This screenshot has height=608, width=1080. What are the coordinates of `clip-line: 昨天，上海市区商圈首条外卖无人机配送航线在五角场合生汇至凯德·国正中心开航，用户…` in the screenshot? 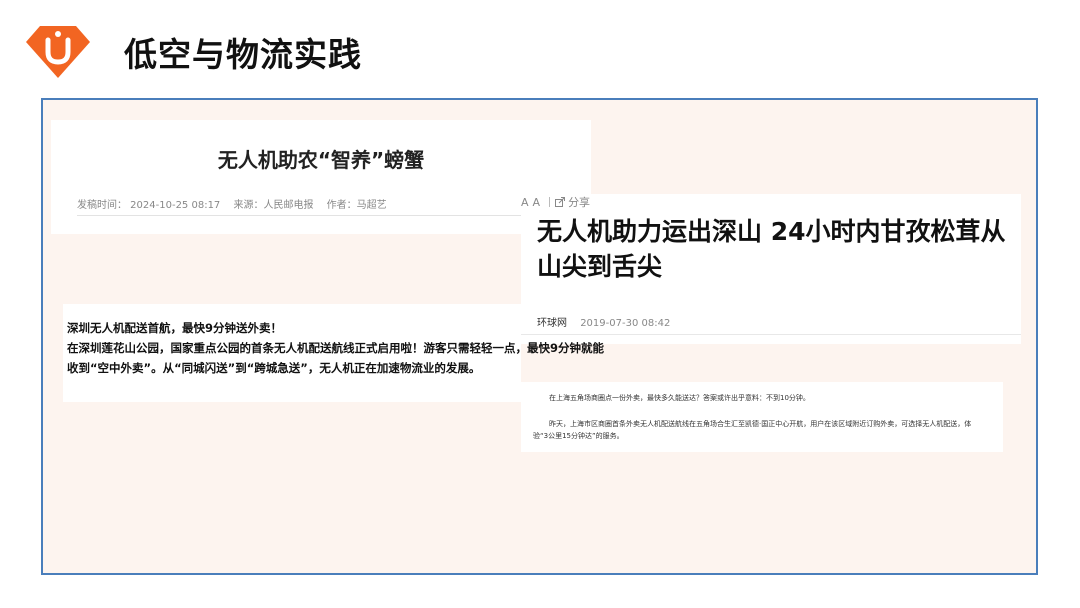 It's located at (760, 424).